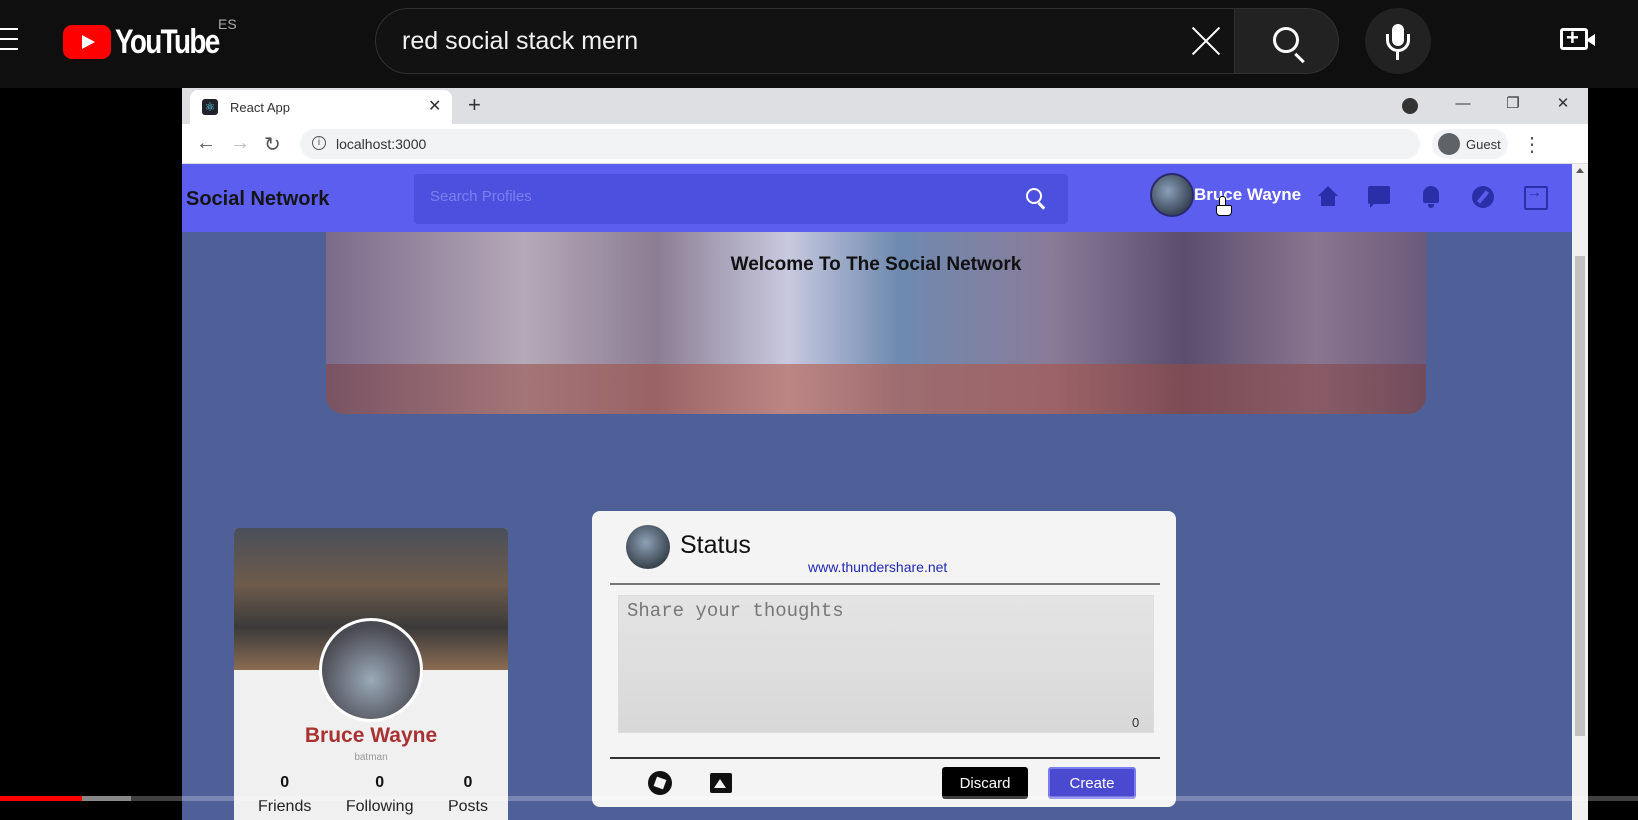 The width and height of the screenshot is (1638, 820). I want to click on video-progress-bar, so click(819, 798).